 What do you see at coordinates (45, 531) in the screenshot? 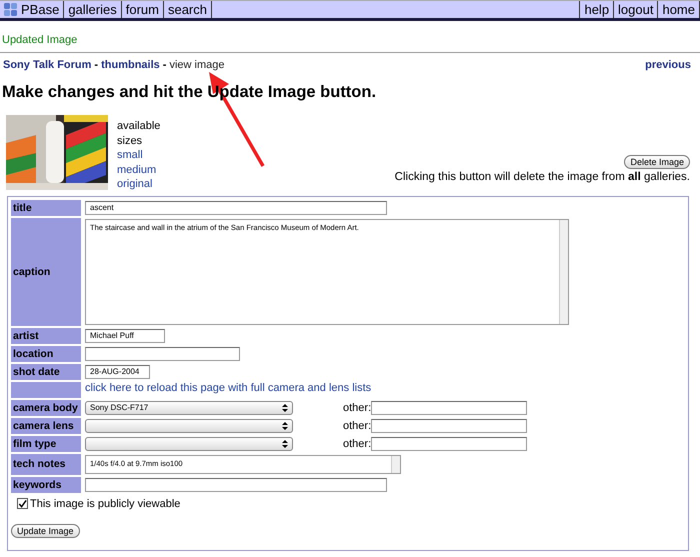
I see `update-button: Update Image` at bounding box center [45, 531].